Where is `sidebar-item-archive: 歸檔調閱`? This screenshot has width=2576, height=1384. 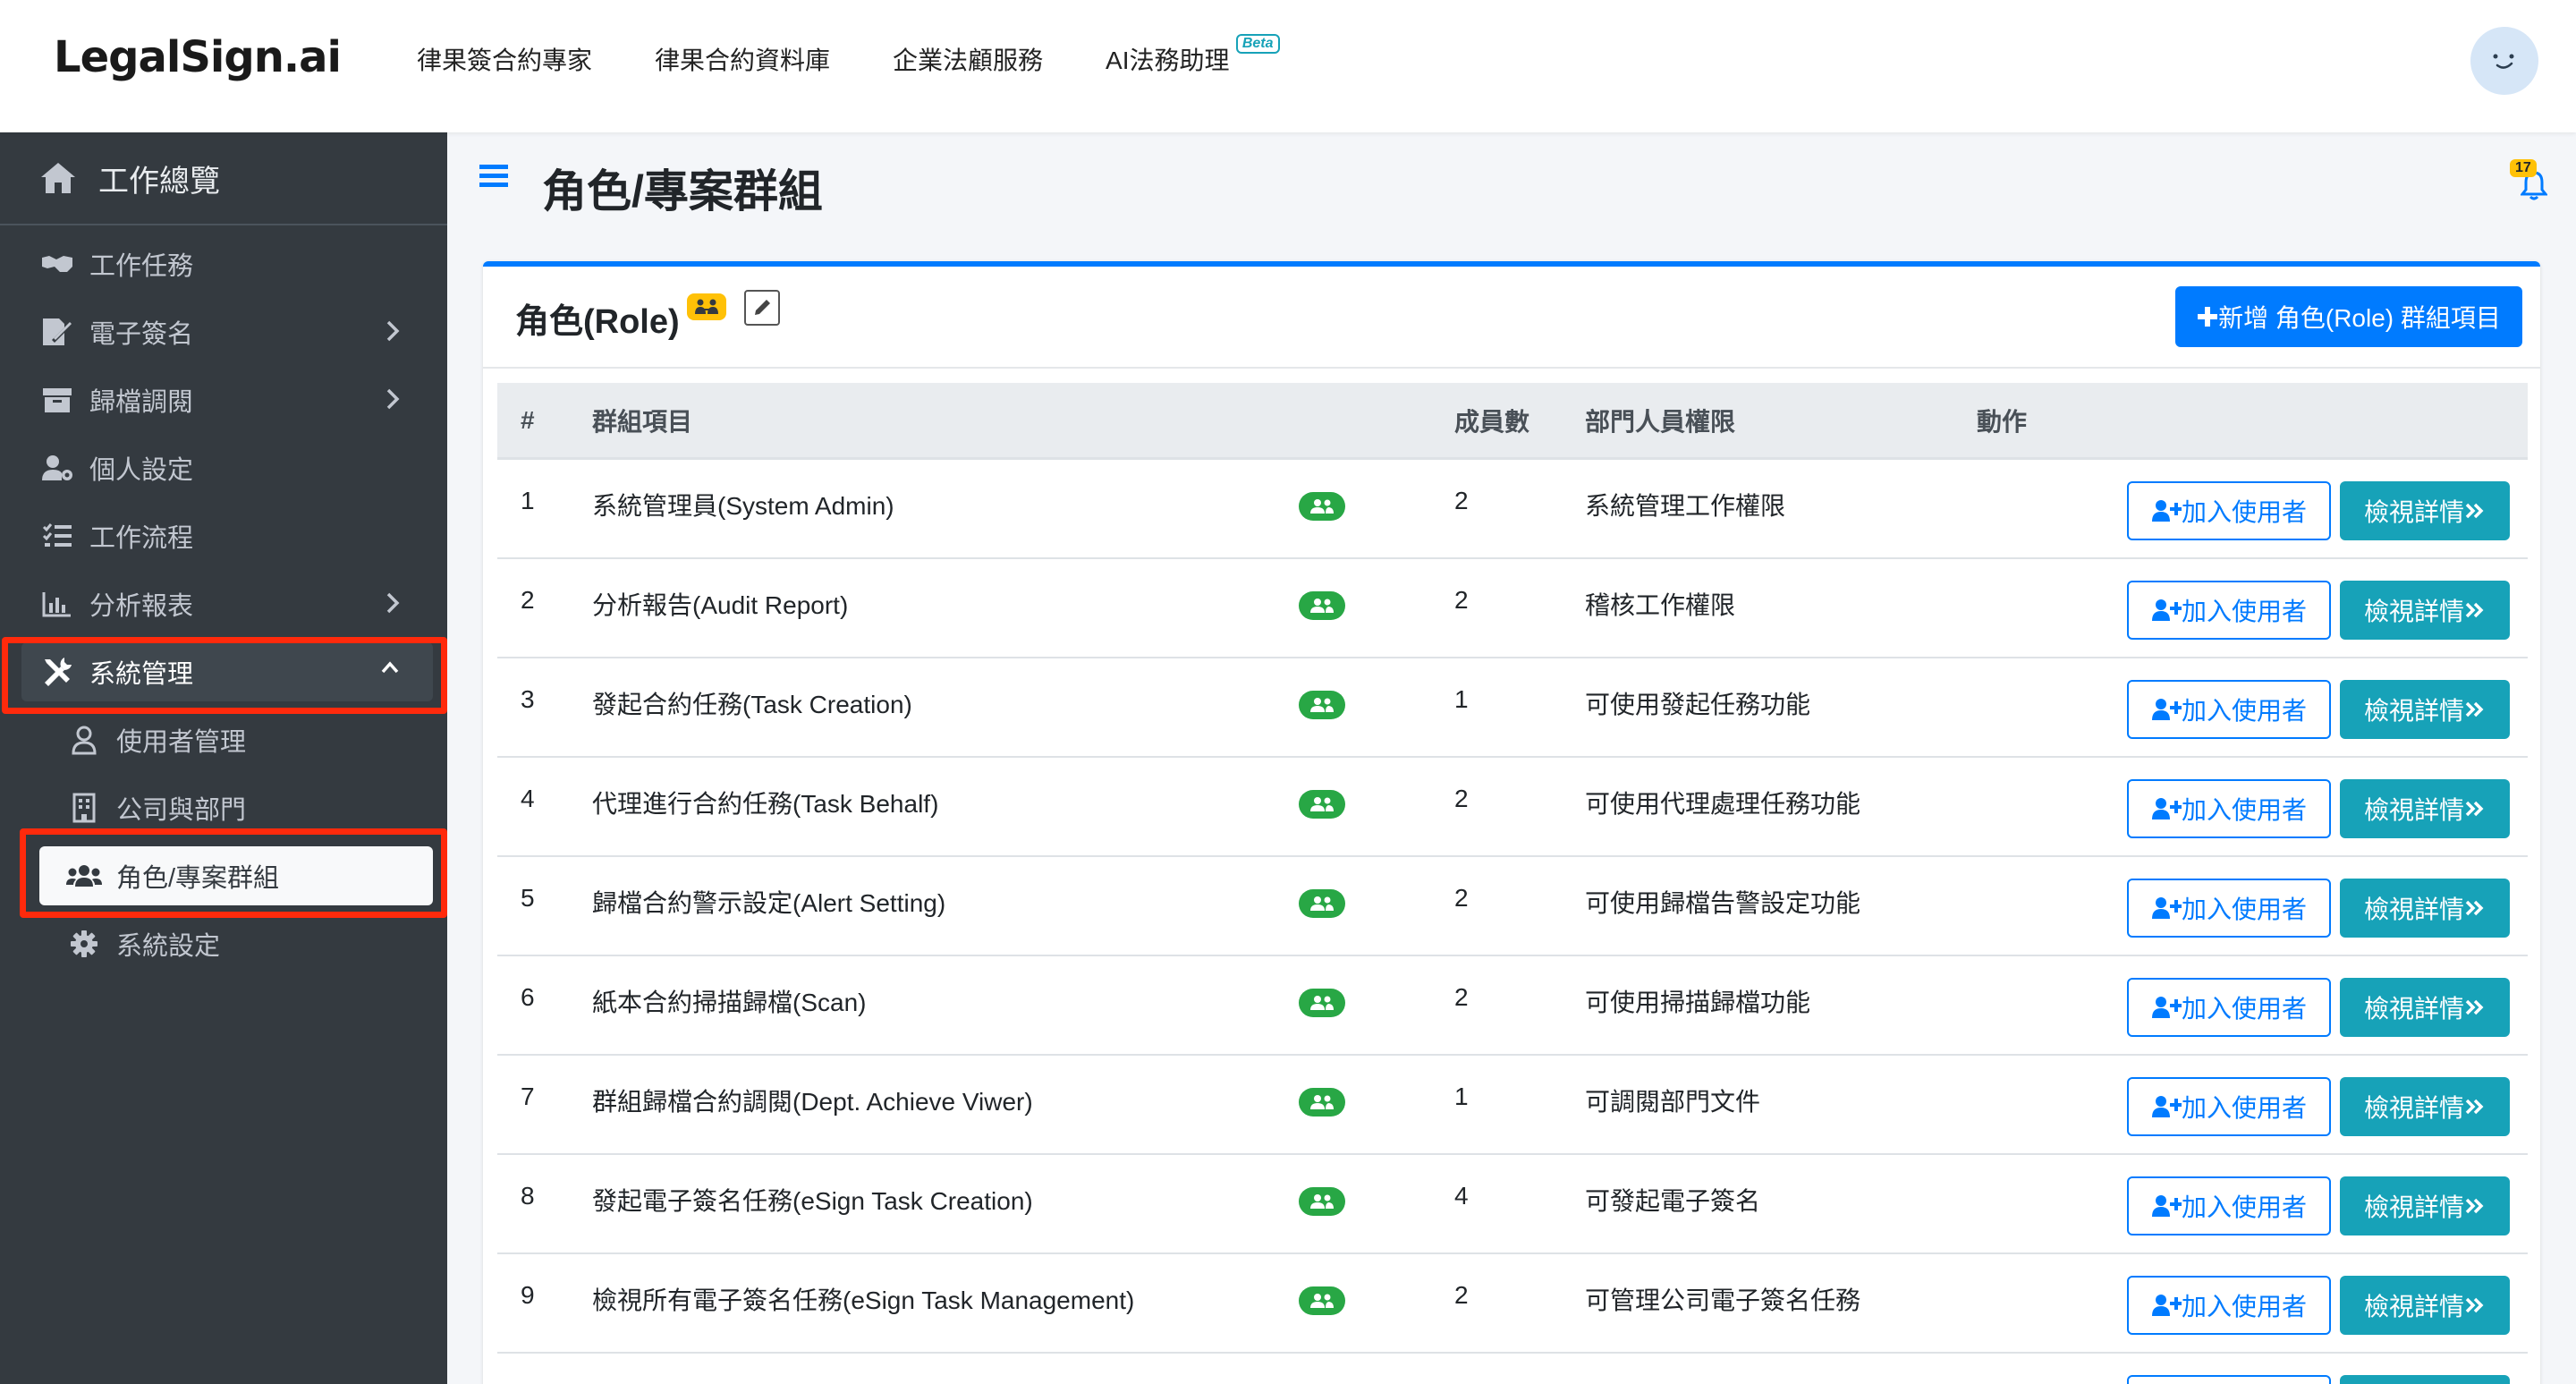
sidebar-item-archive: 歸檔調閱 is located at coordinates (227, 399).